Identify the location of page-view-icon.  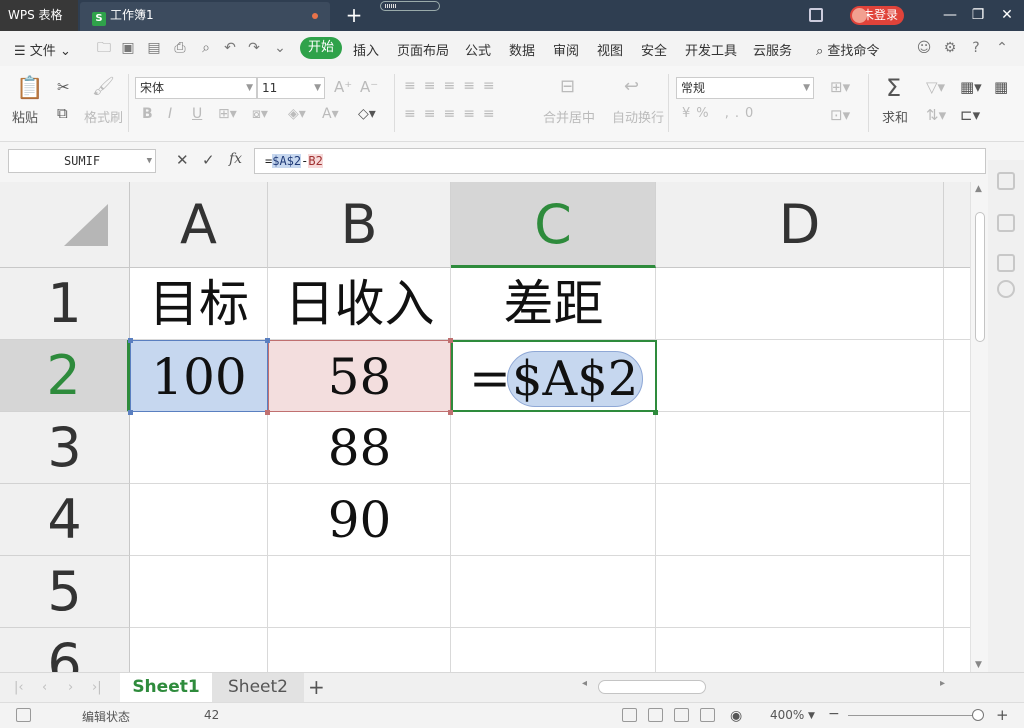
(655, 715).